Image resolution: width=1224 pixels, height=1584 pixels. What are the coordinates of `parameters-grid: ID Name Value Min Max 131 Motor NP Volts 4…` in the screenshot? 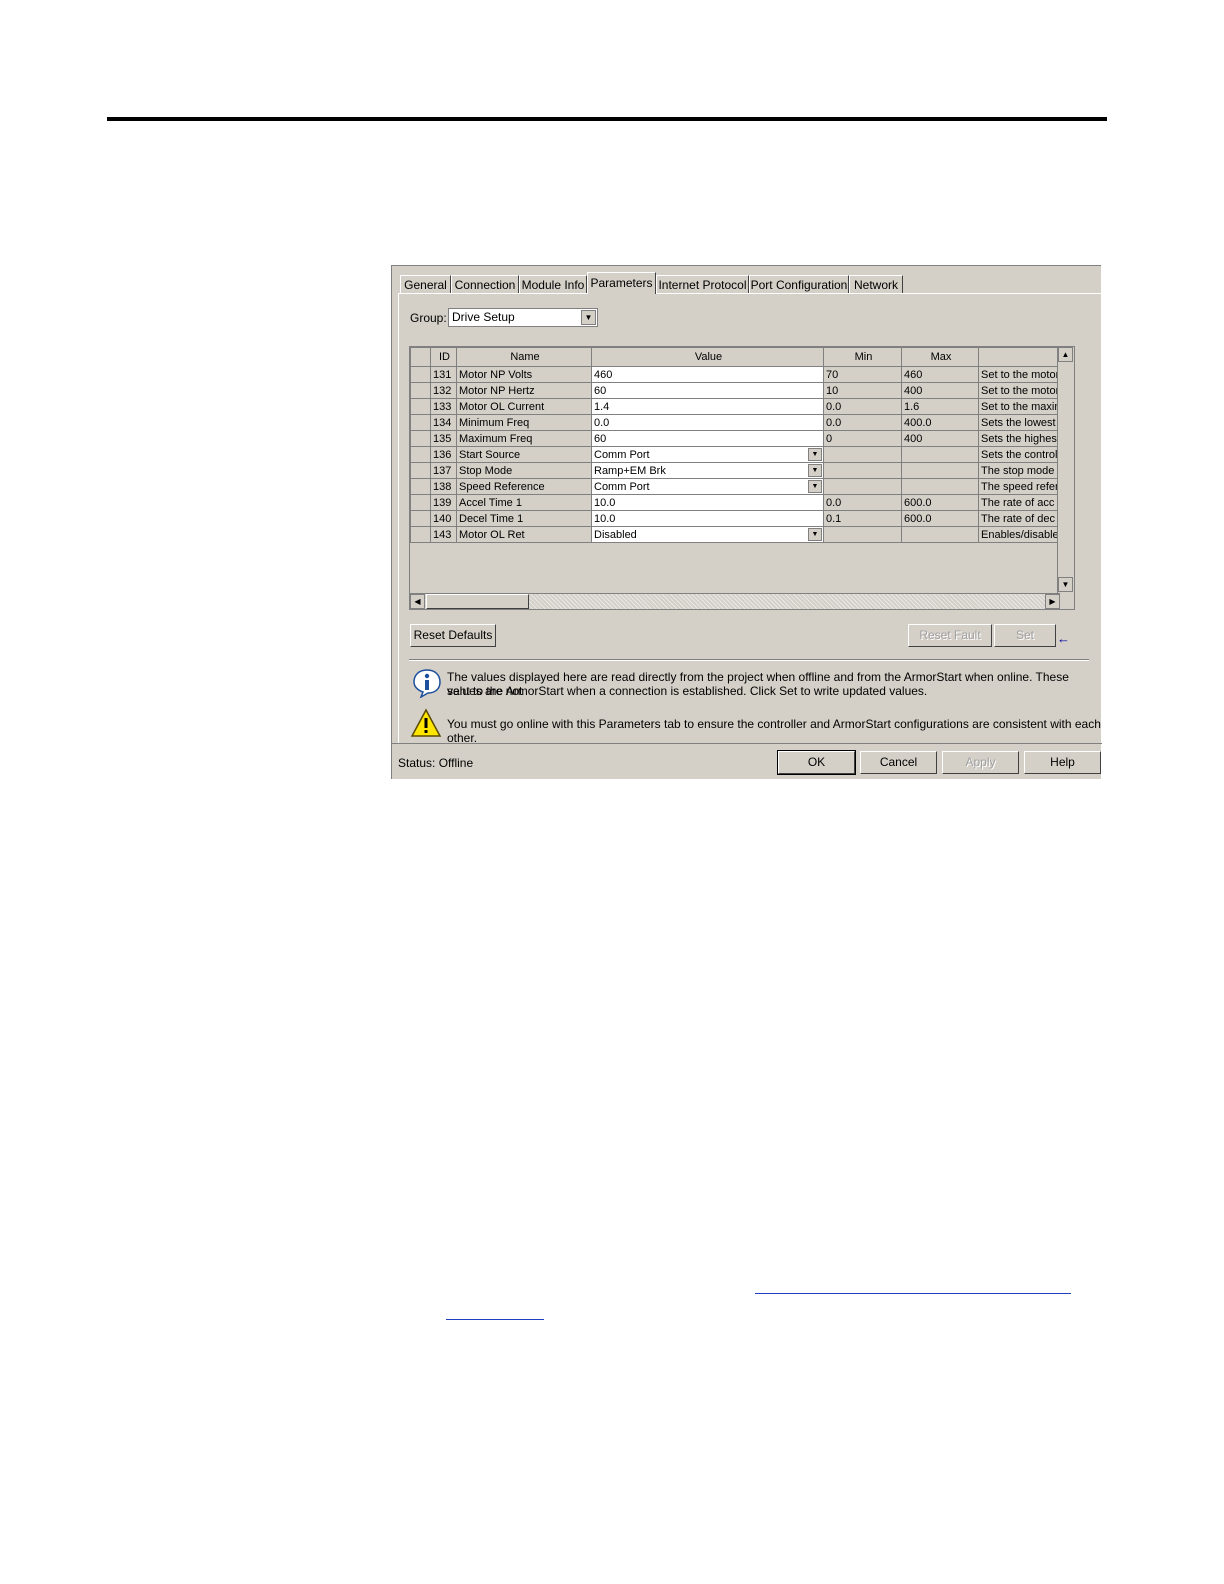 It's located at (742, 478).